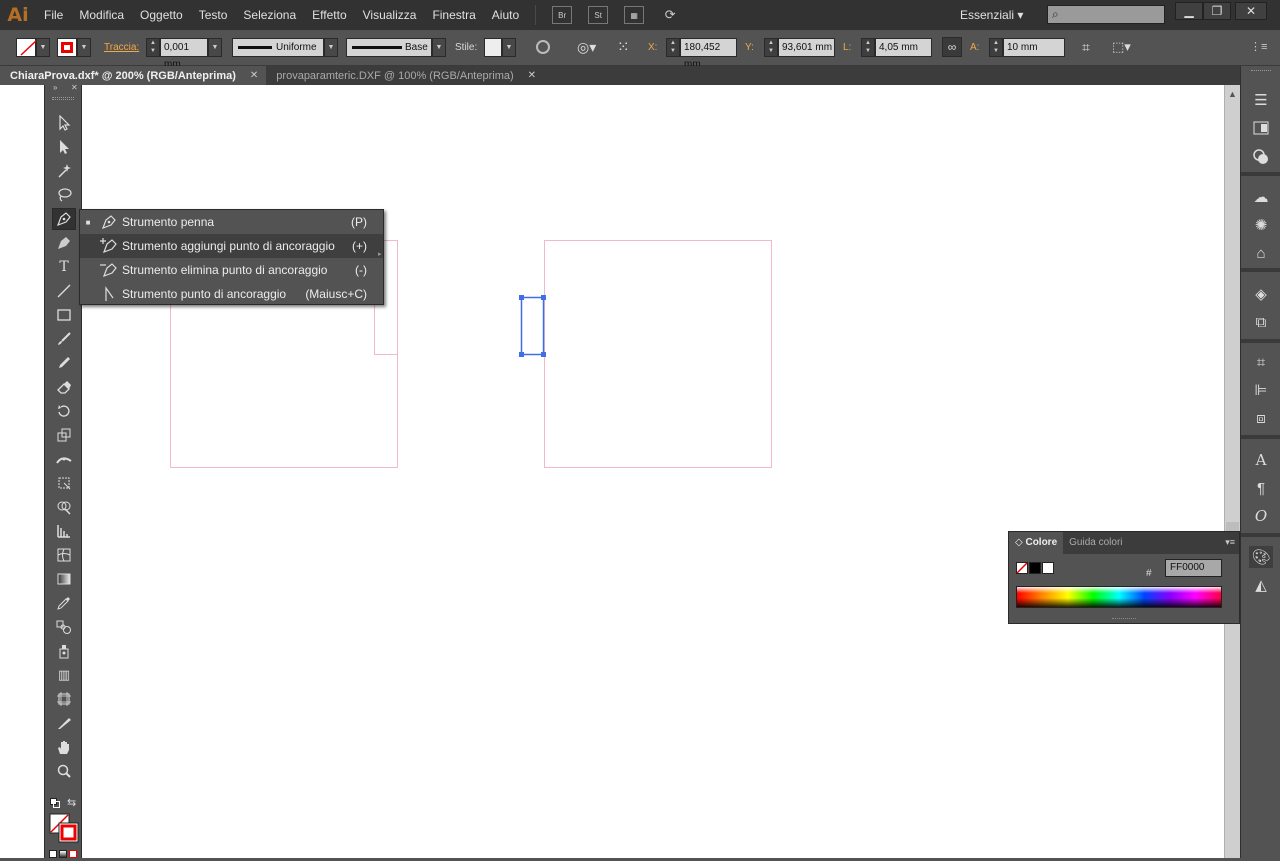  Describe the element at coordinates (543, 47) in the screenshot. I see `opacity-icon` at that location.